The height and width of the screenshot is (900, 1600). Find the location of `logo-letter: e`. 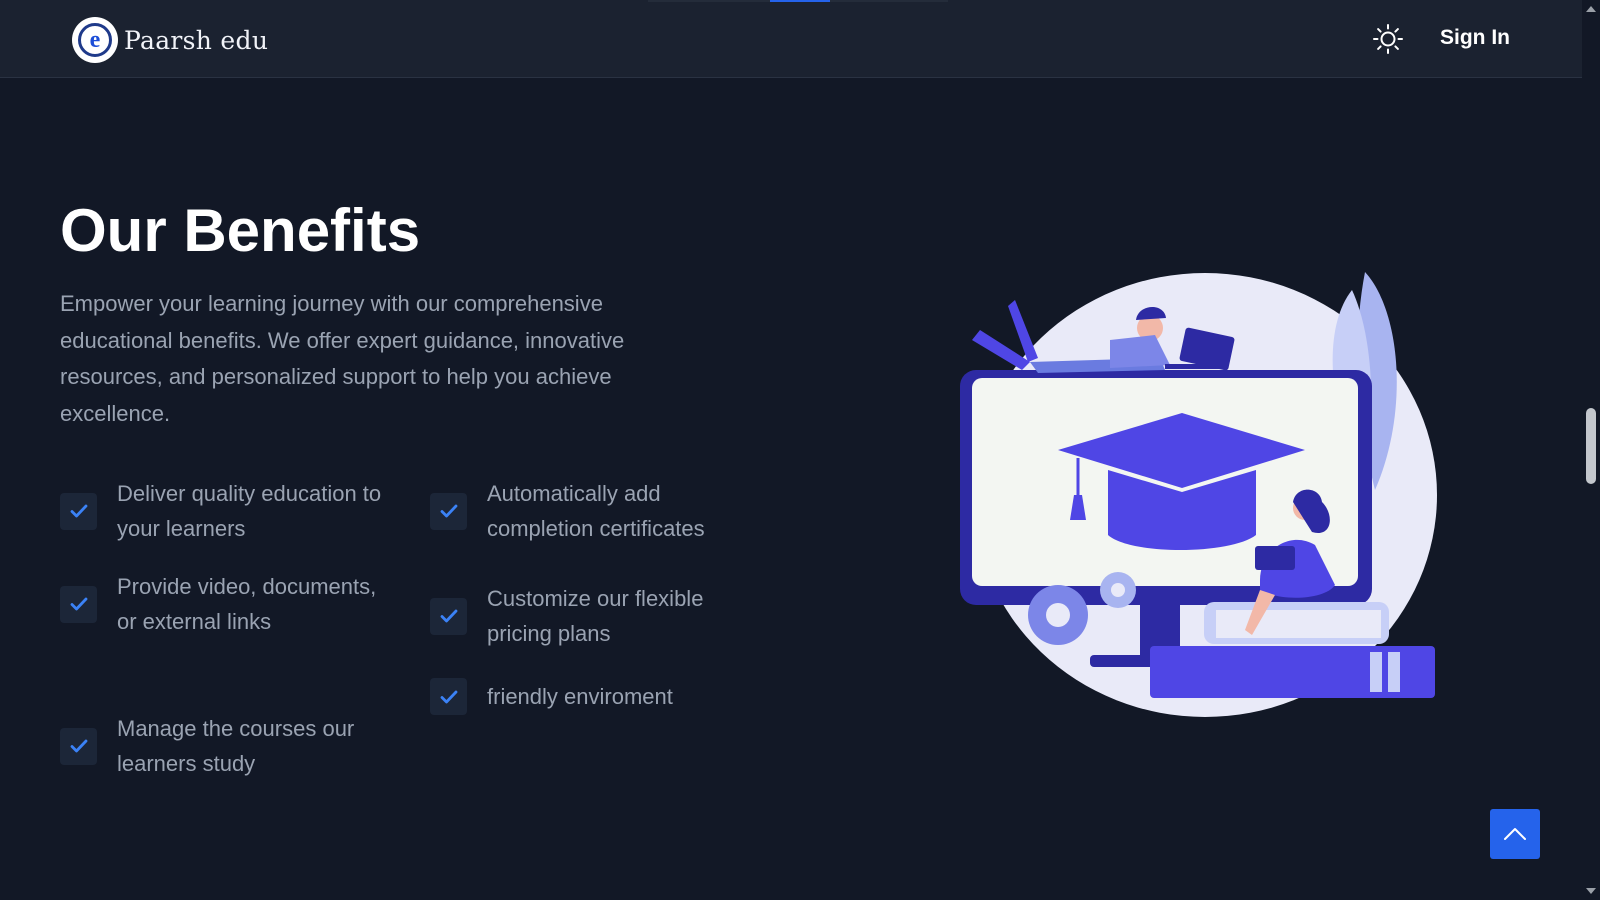

logo-letter: e is located at coordinates (95, 40).